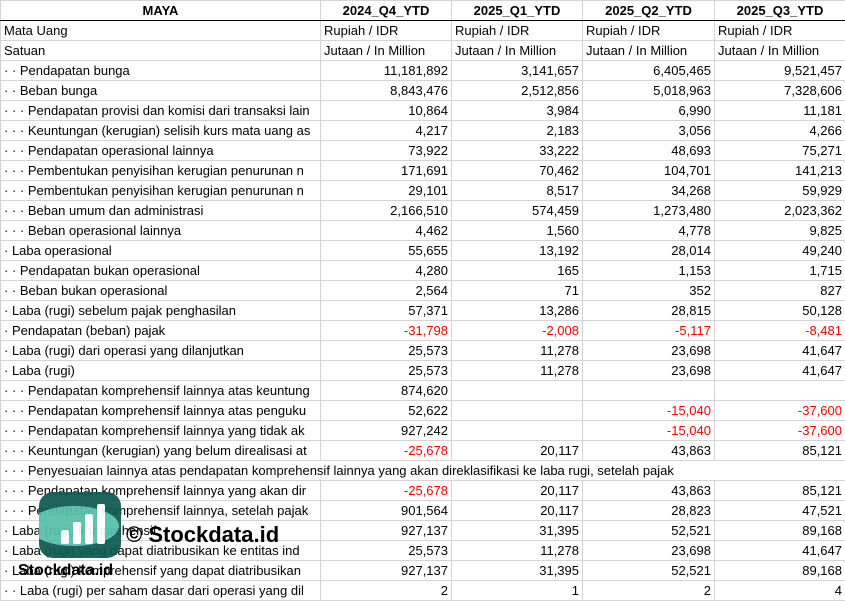 The width and height of the screenshot is (845, 601). What do you see at coordinates (779, 210) in the screenshot?
I see `value-cell: 2,023,362` at bounding box center [779, 210].